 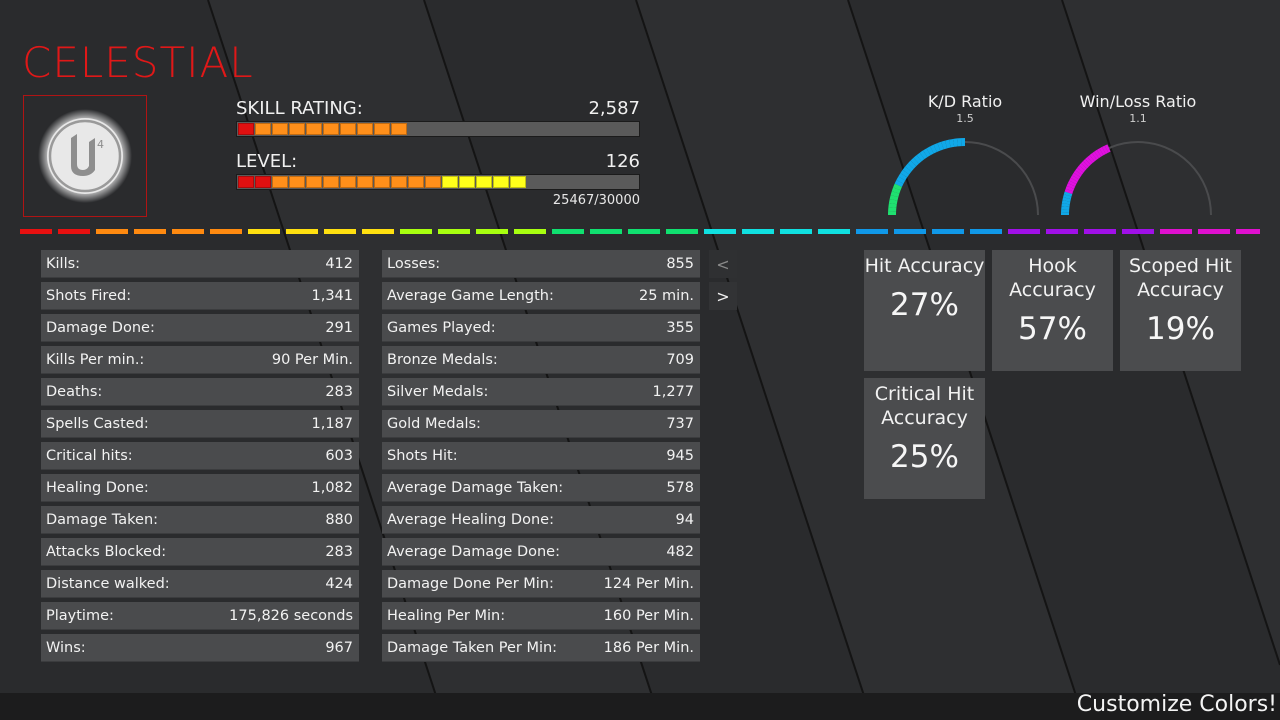 What do you see at coordinates (441, 327) in the screenshot?
I see `stat-label: Games Played:` at bounding box center [441, 327].